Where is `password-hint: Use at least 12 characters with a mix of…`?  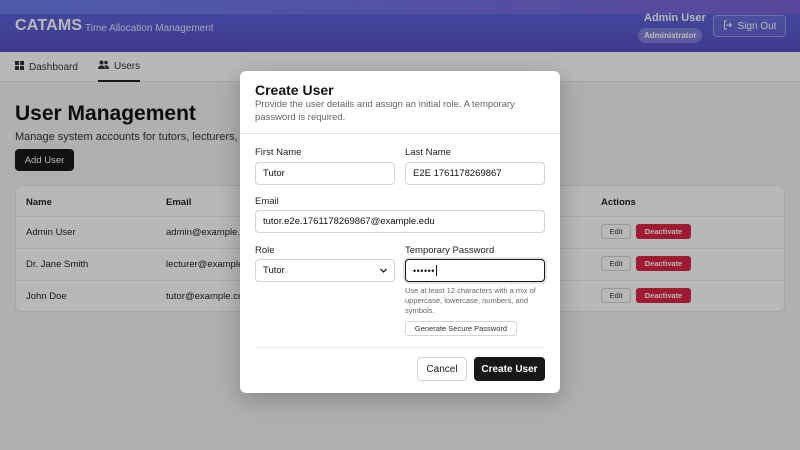
password-hint: Use at least 12 characters with a mix of… is located at coordinates (470, 300).